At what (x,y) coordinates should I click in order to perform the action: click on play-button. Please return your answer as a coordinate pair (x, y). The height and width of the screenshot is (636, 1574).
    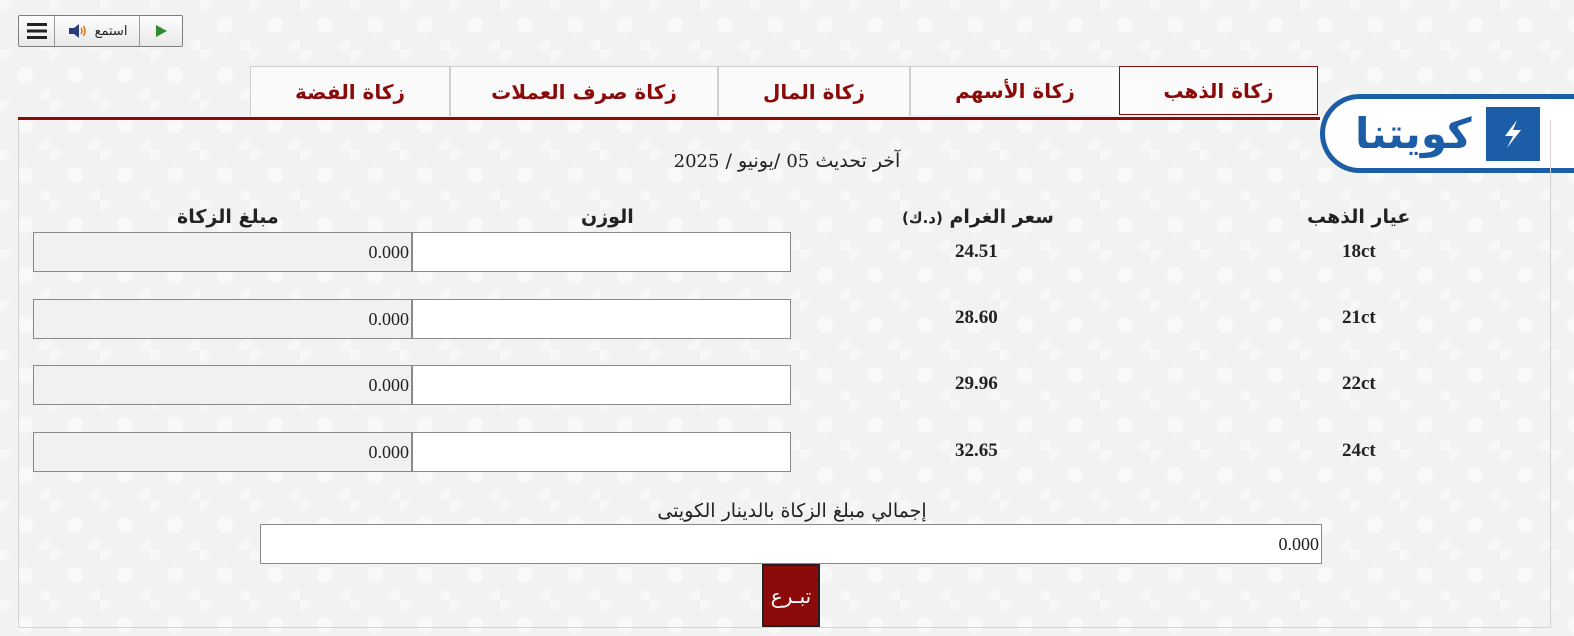
    Looking at the image, I should click on (161, 31).